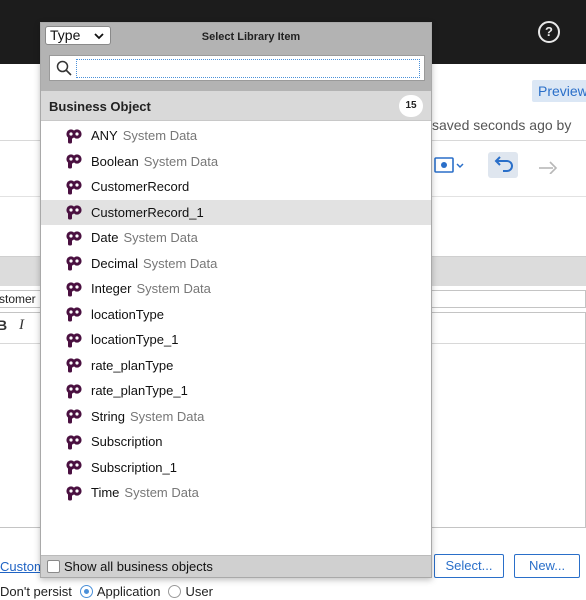 The height and width of the screenshot is (600, 586). I want to click on dont-persist-label: Don't persist, so click(36, 591).